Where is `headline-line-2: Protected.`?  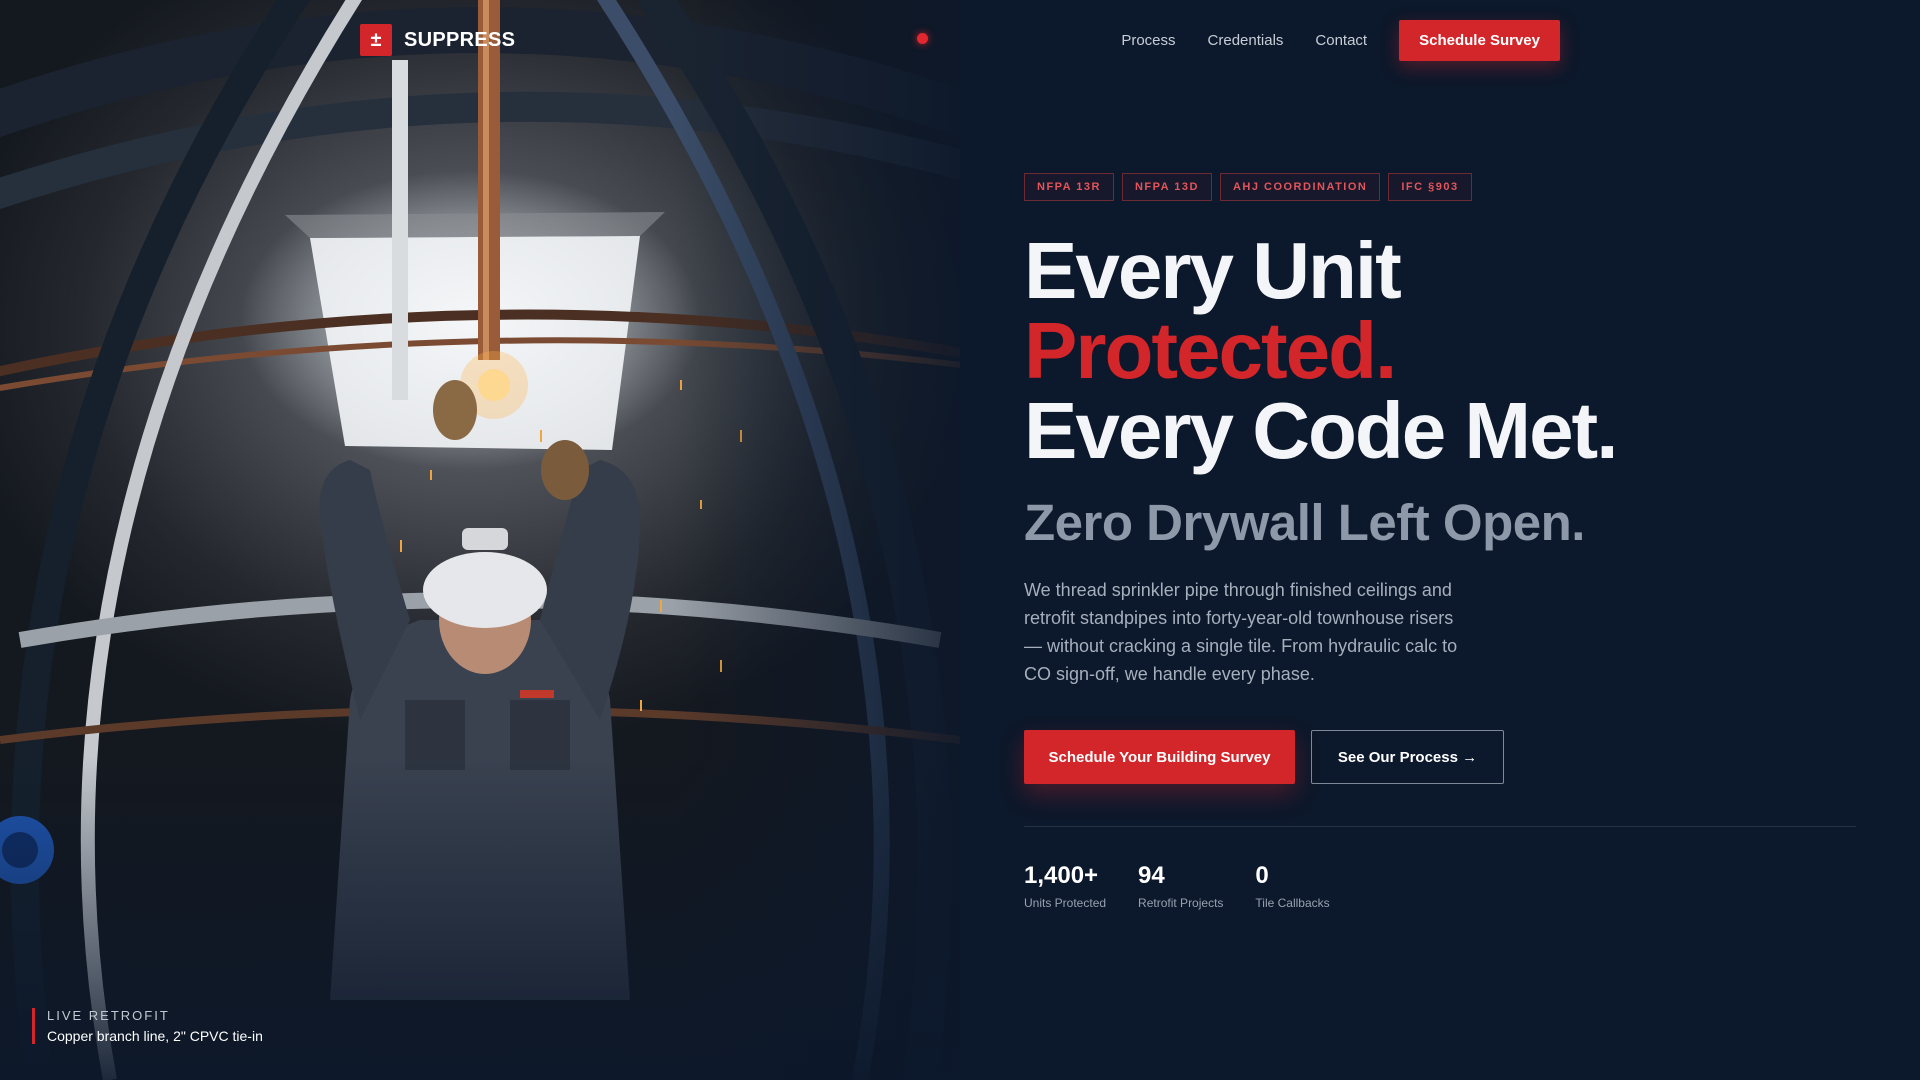 headline-line-2: Protected. is located at coordinates (1210, 350).